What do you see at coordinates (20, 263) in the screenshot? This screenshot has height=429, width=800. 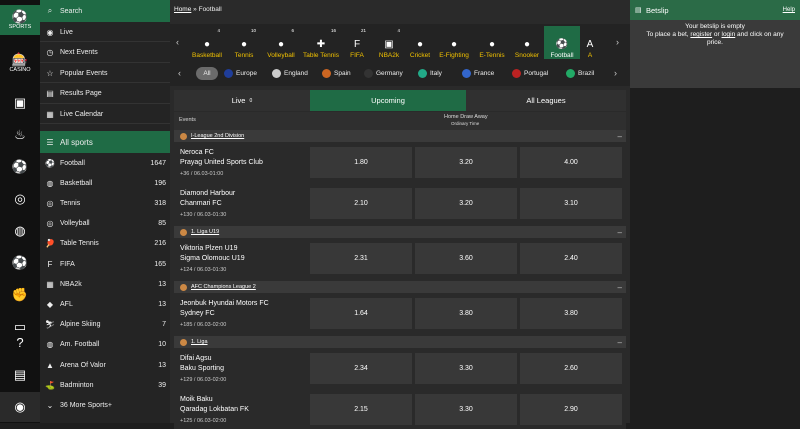 I see `rail-item-7: ⚽` at bounding box center [20, 263].